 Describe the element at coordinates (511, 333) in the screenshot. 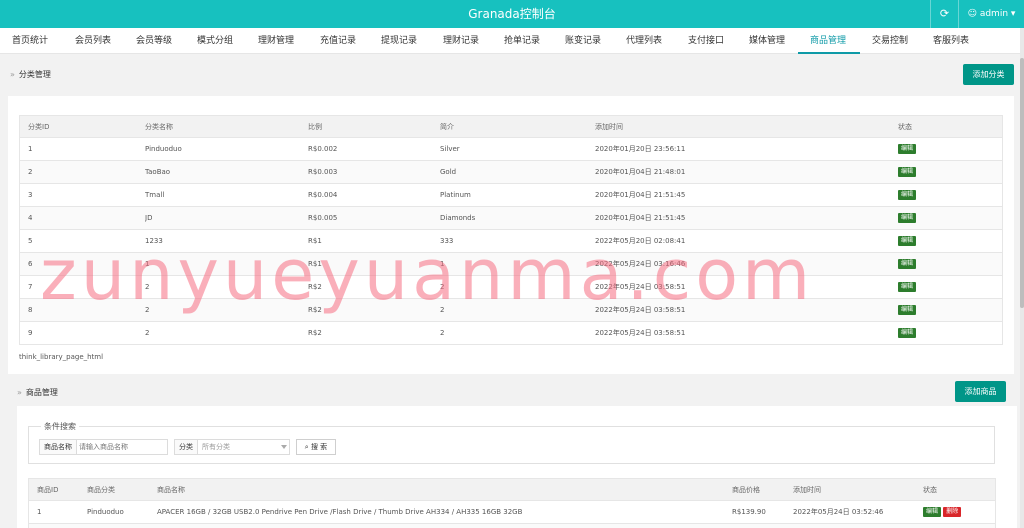

I see `table-row: 9 2 R$2 2 2022年05月24日 03:58:51 编辑` at that location.